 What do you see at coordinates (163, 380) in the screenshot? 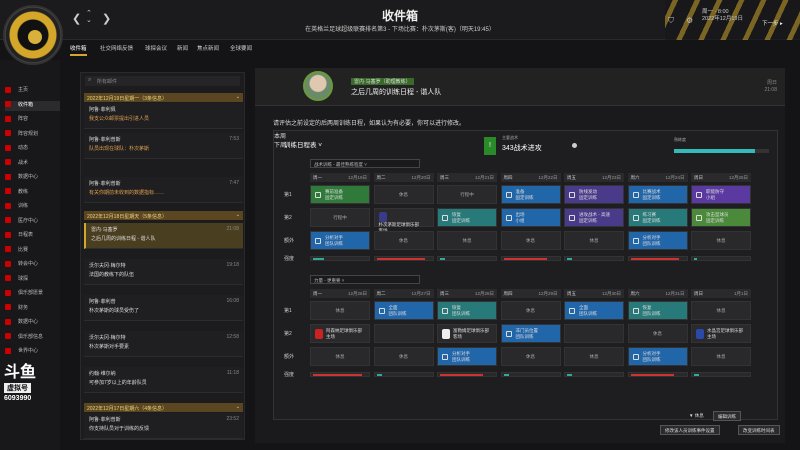
I see `inbox-message: 约翰·维尔纳 可参加7岁以上的年龄队员 11:18` at bounding box center [163, 380].